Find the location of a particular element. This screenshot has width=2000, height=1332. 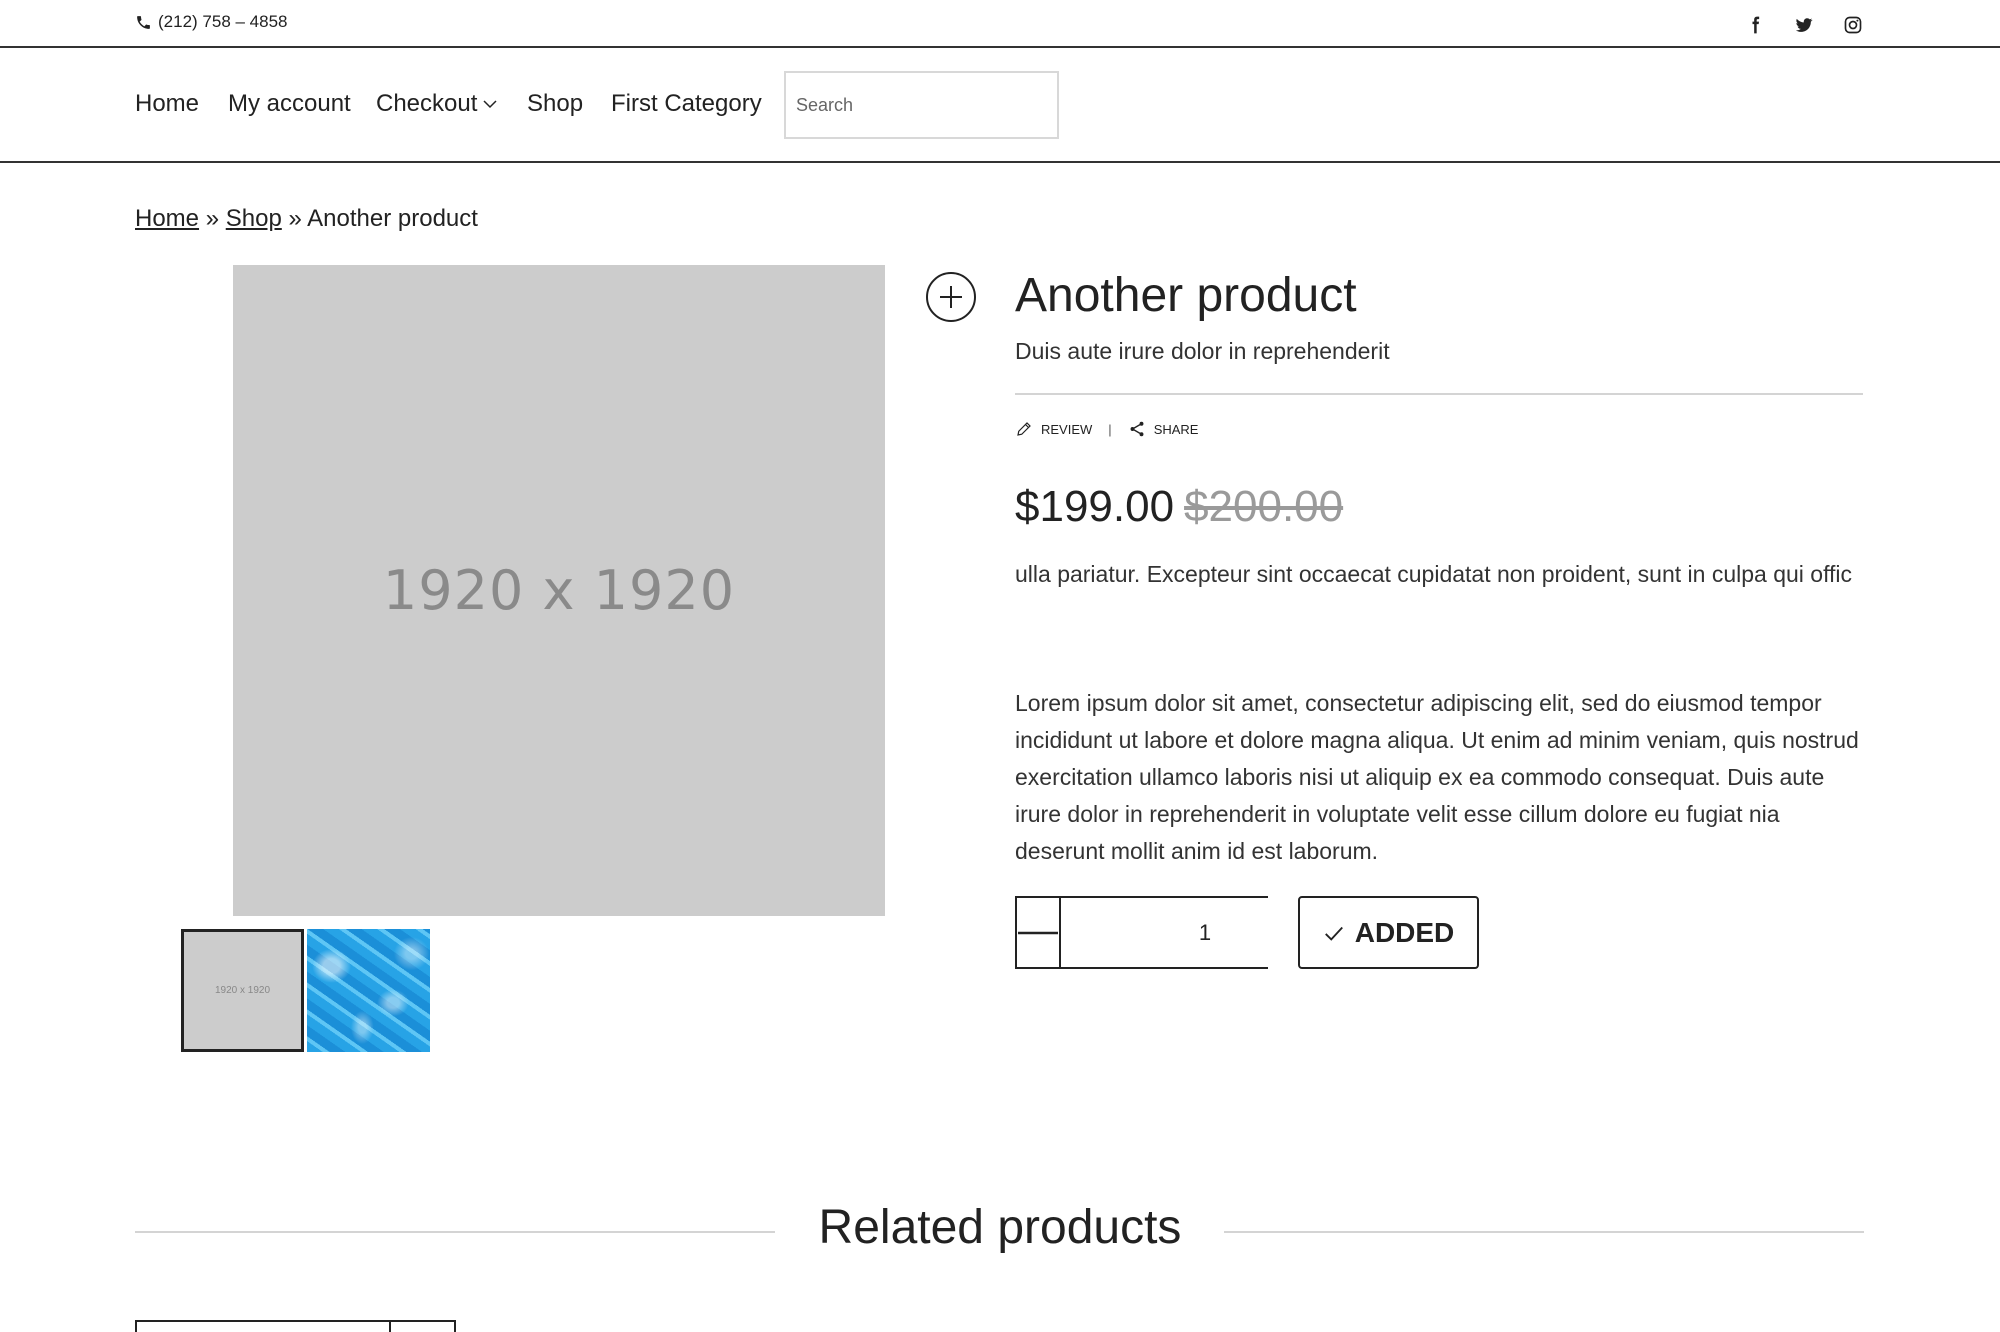

add-to-cart-button: ADDED is located at coordinates (1388, 932).